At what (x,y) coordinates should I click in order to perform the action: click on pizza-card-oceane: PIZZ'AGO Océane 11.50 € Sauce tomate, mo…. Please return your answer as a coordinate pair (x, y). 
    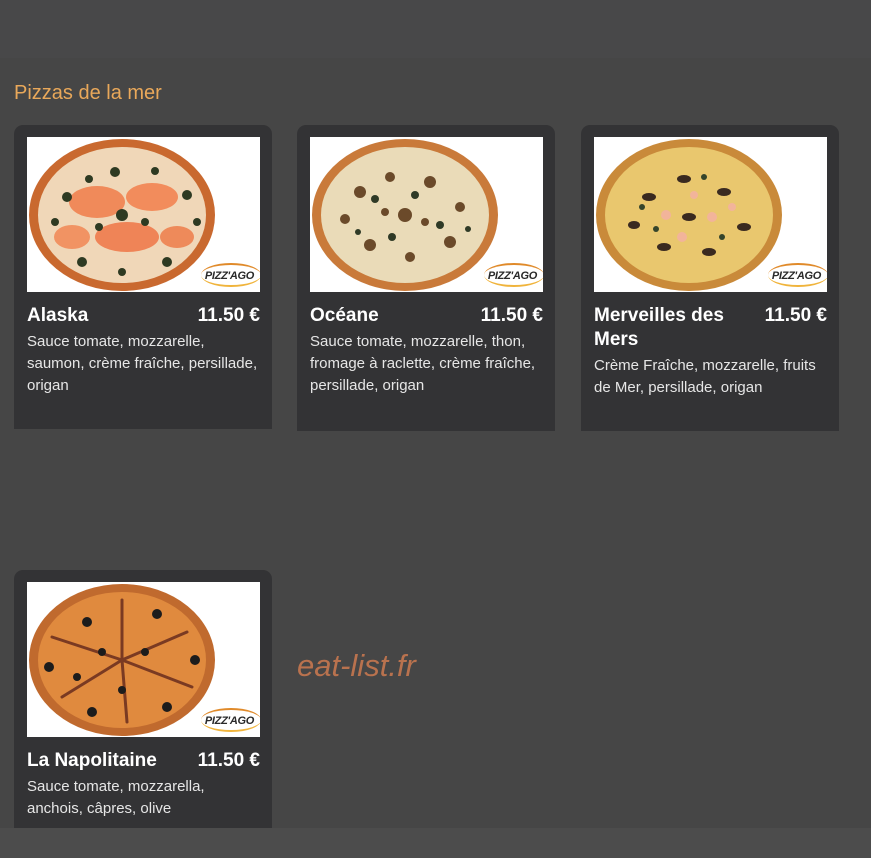
    Looking at the image, I should click on (426, 278).